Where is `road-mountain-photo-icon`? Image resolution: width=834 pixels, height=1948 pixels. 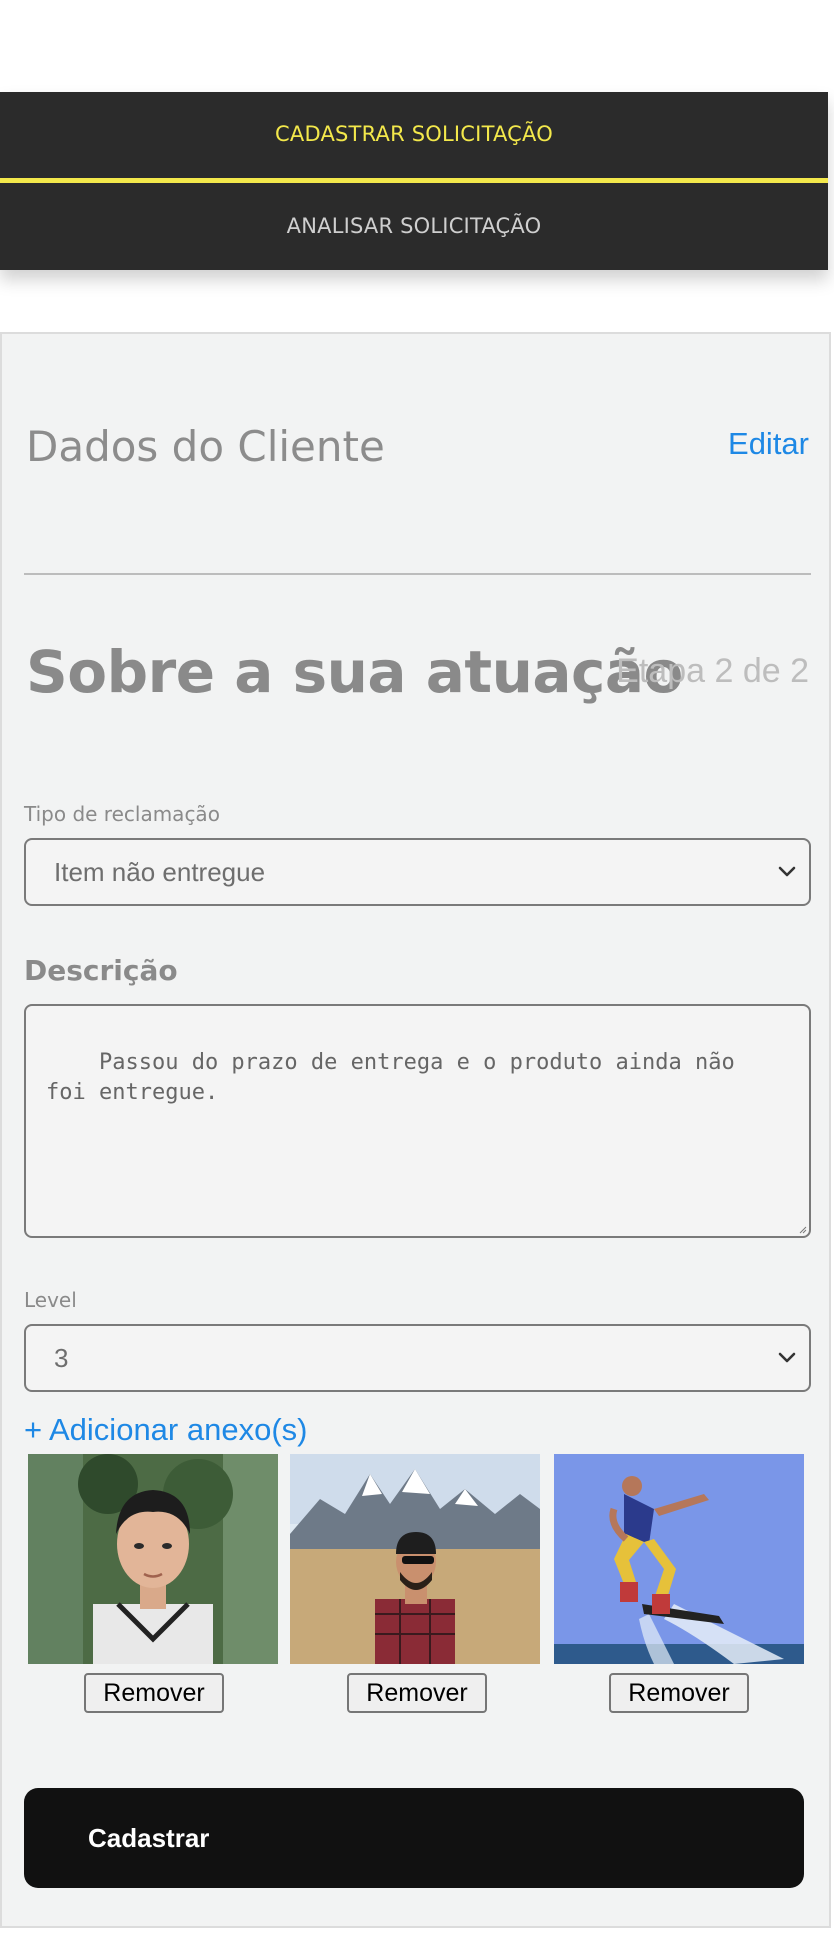
road-mountain-photo-icon is located at coordinates (415, 1559).